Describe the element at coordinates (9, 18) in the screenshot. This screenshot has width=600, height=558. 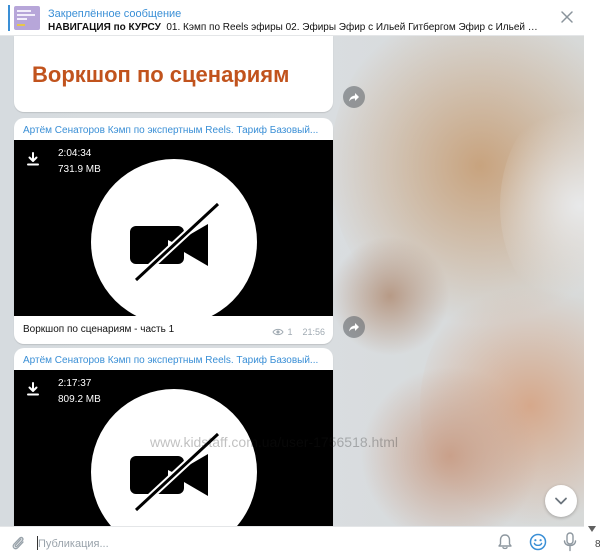
I see `pinned-accent-line` at that location.